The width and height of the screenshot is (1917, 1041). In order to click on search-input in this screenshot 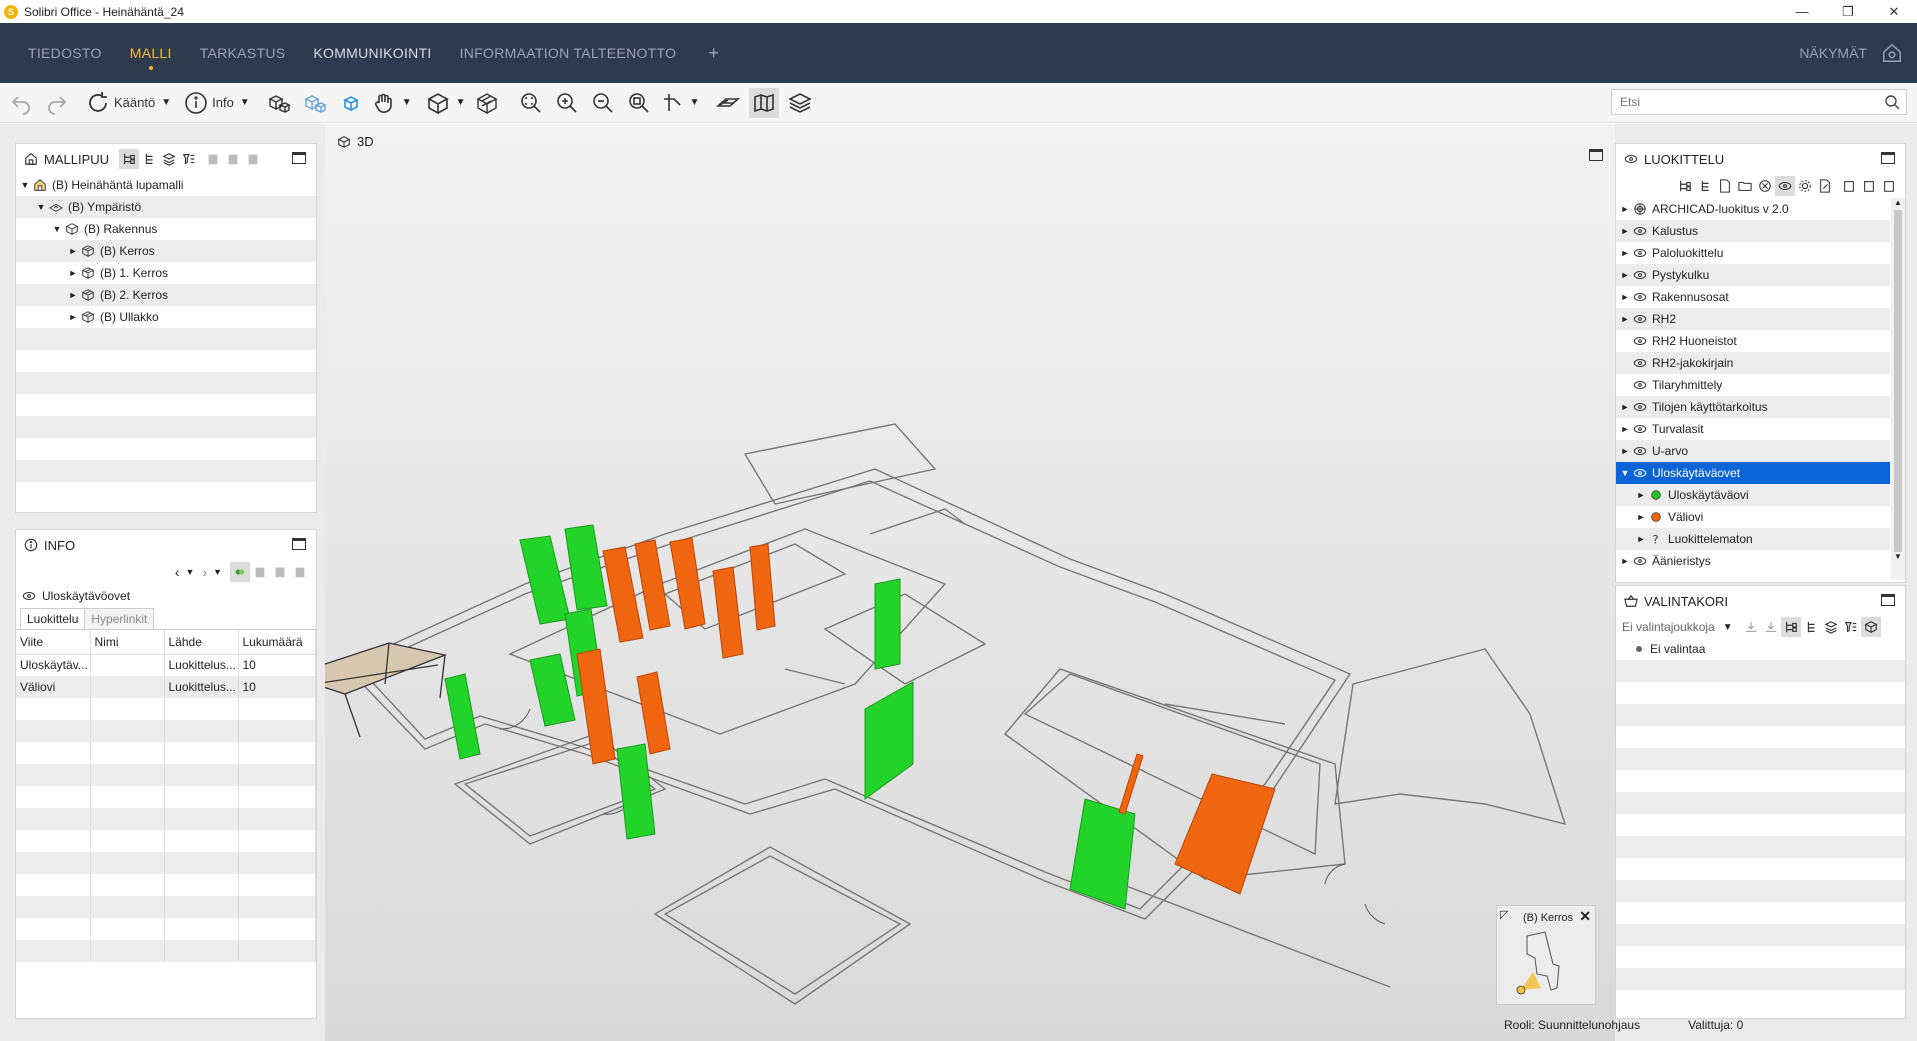, I will do `click(1748, 102)`.